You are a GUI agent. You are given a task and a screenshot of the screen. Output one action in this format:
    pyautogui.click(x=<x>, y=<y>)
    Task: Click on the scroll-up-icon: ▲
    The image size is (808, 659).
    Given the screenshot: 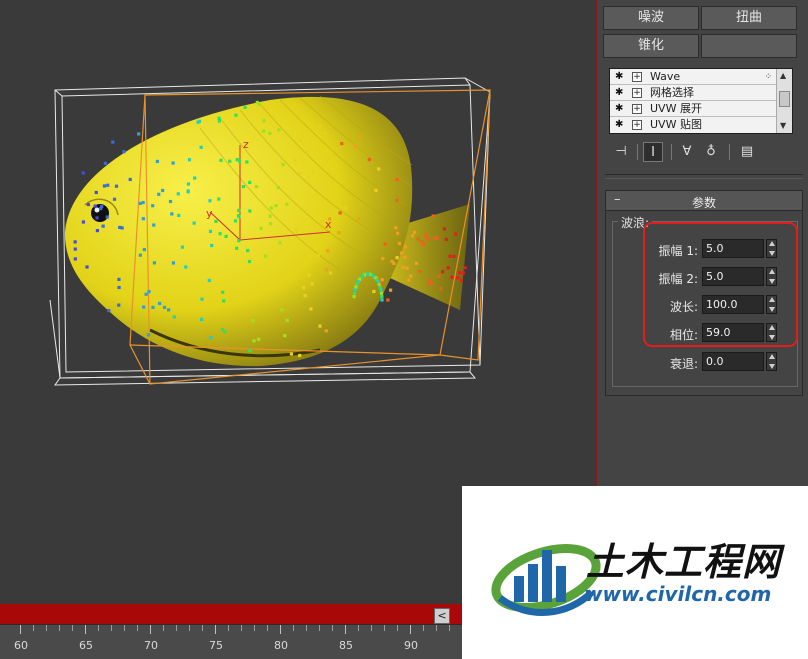 What is the action you would take?
    pyautogui.click(x=783, y=75)
    